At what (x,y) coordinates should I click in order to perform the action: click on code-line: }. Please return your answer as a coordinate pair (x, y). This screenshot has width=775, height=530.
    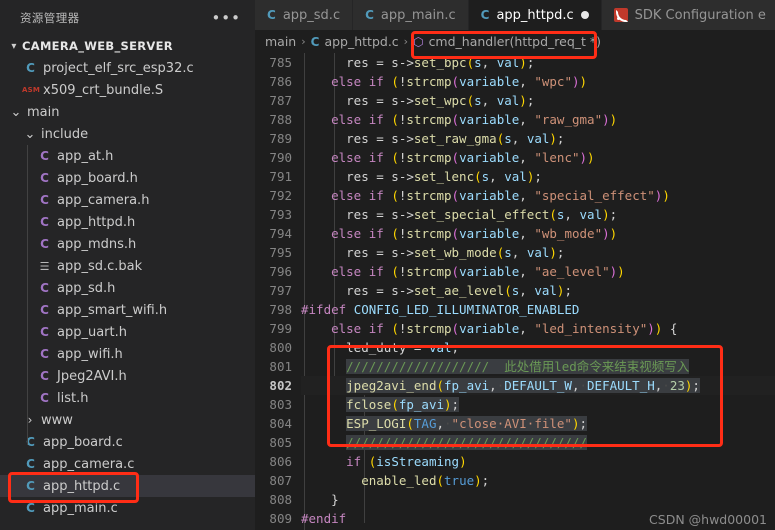
    Looking at the image, I should click on (538, 499).